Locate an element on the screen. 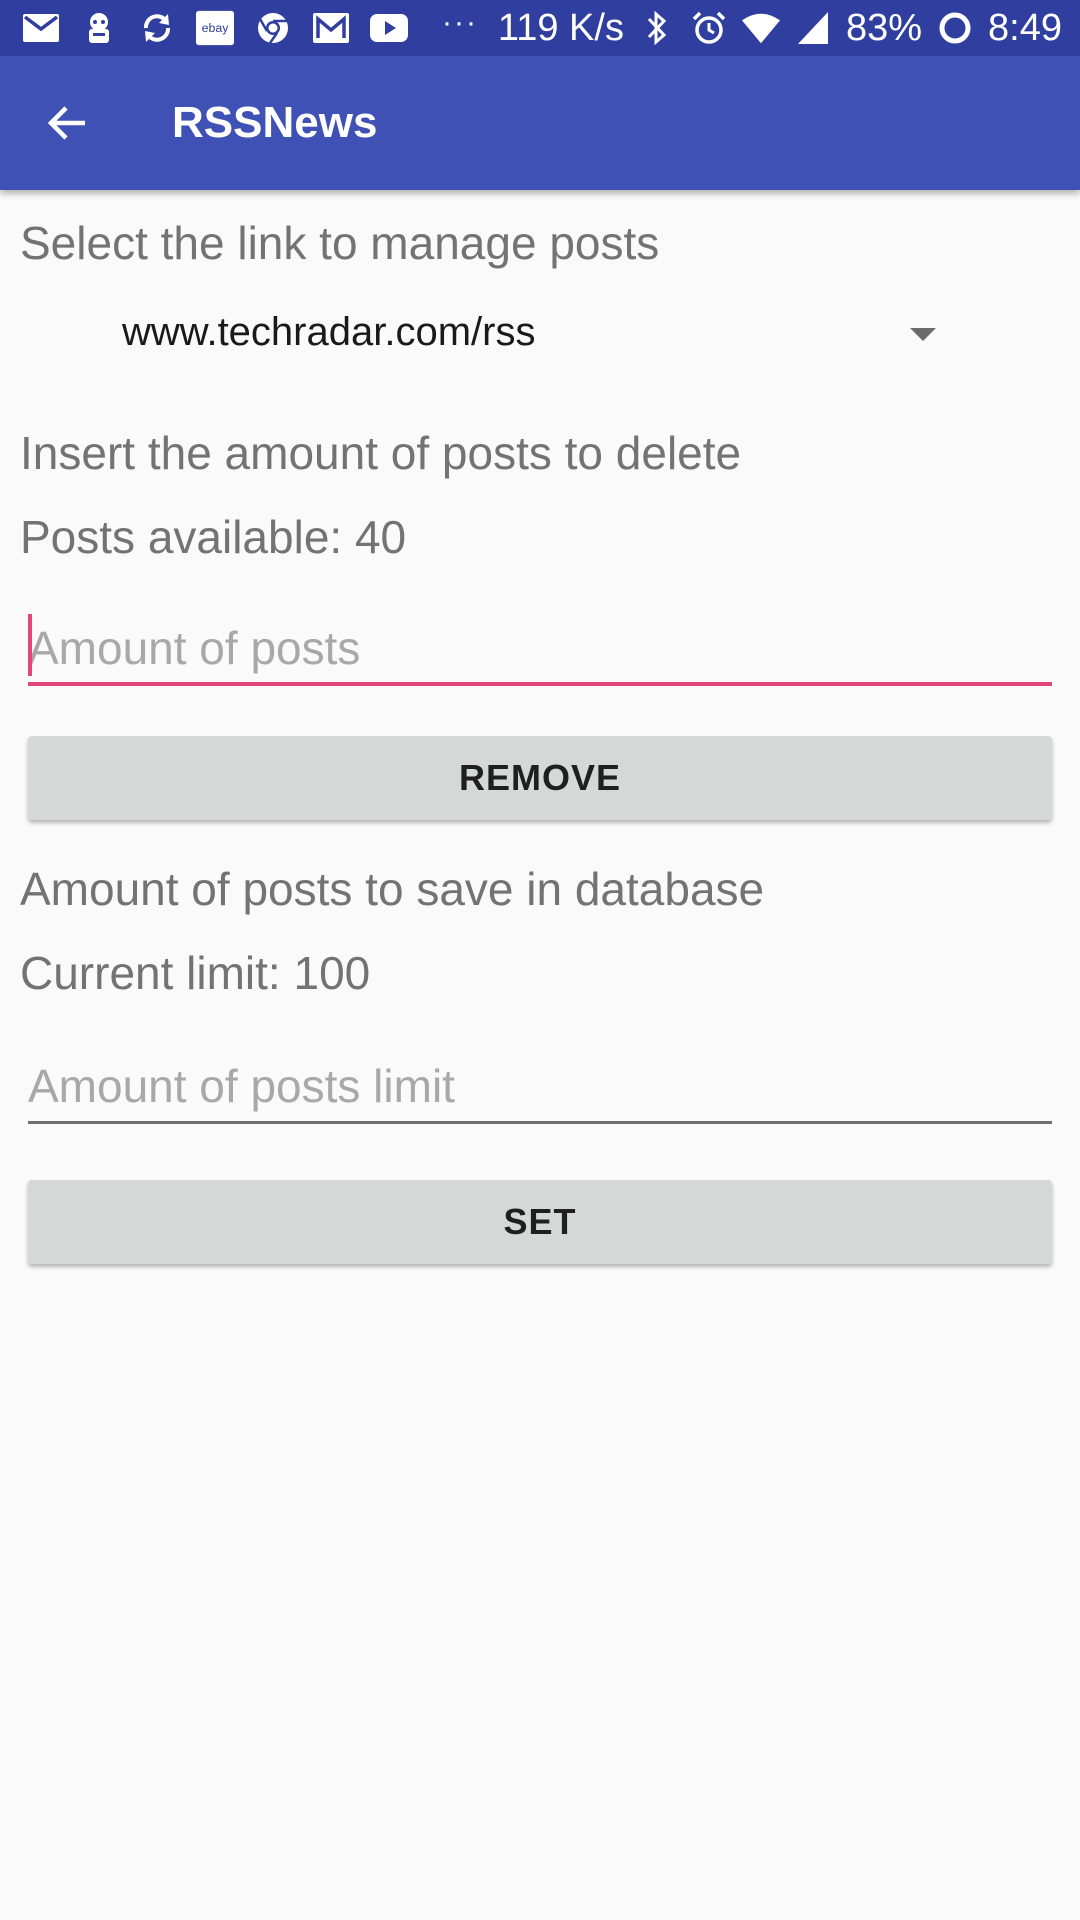 The image size is (1080, 1920). svg-text: ebay is located at coordinates (216, 28).